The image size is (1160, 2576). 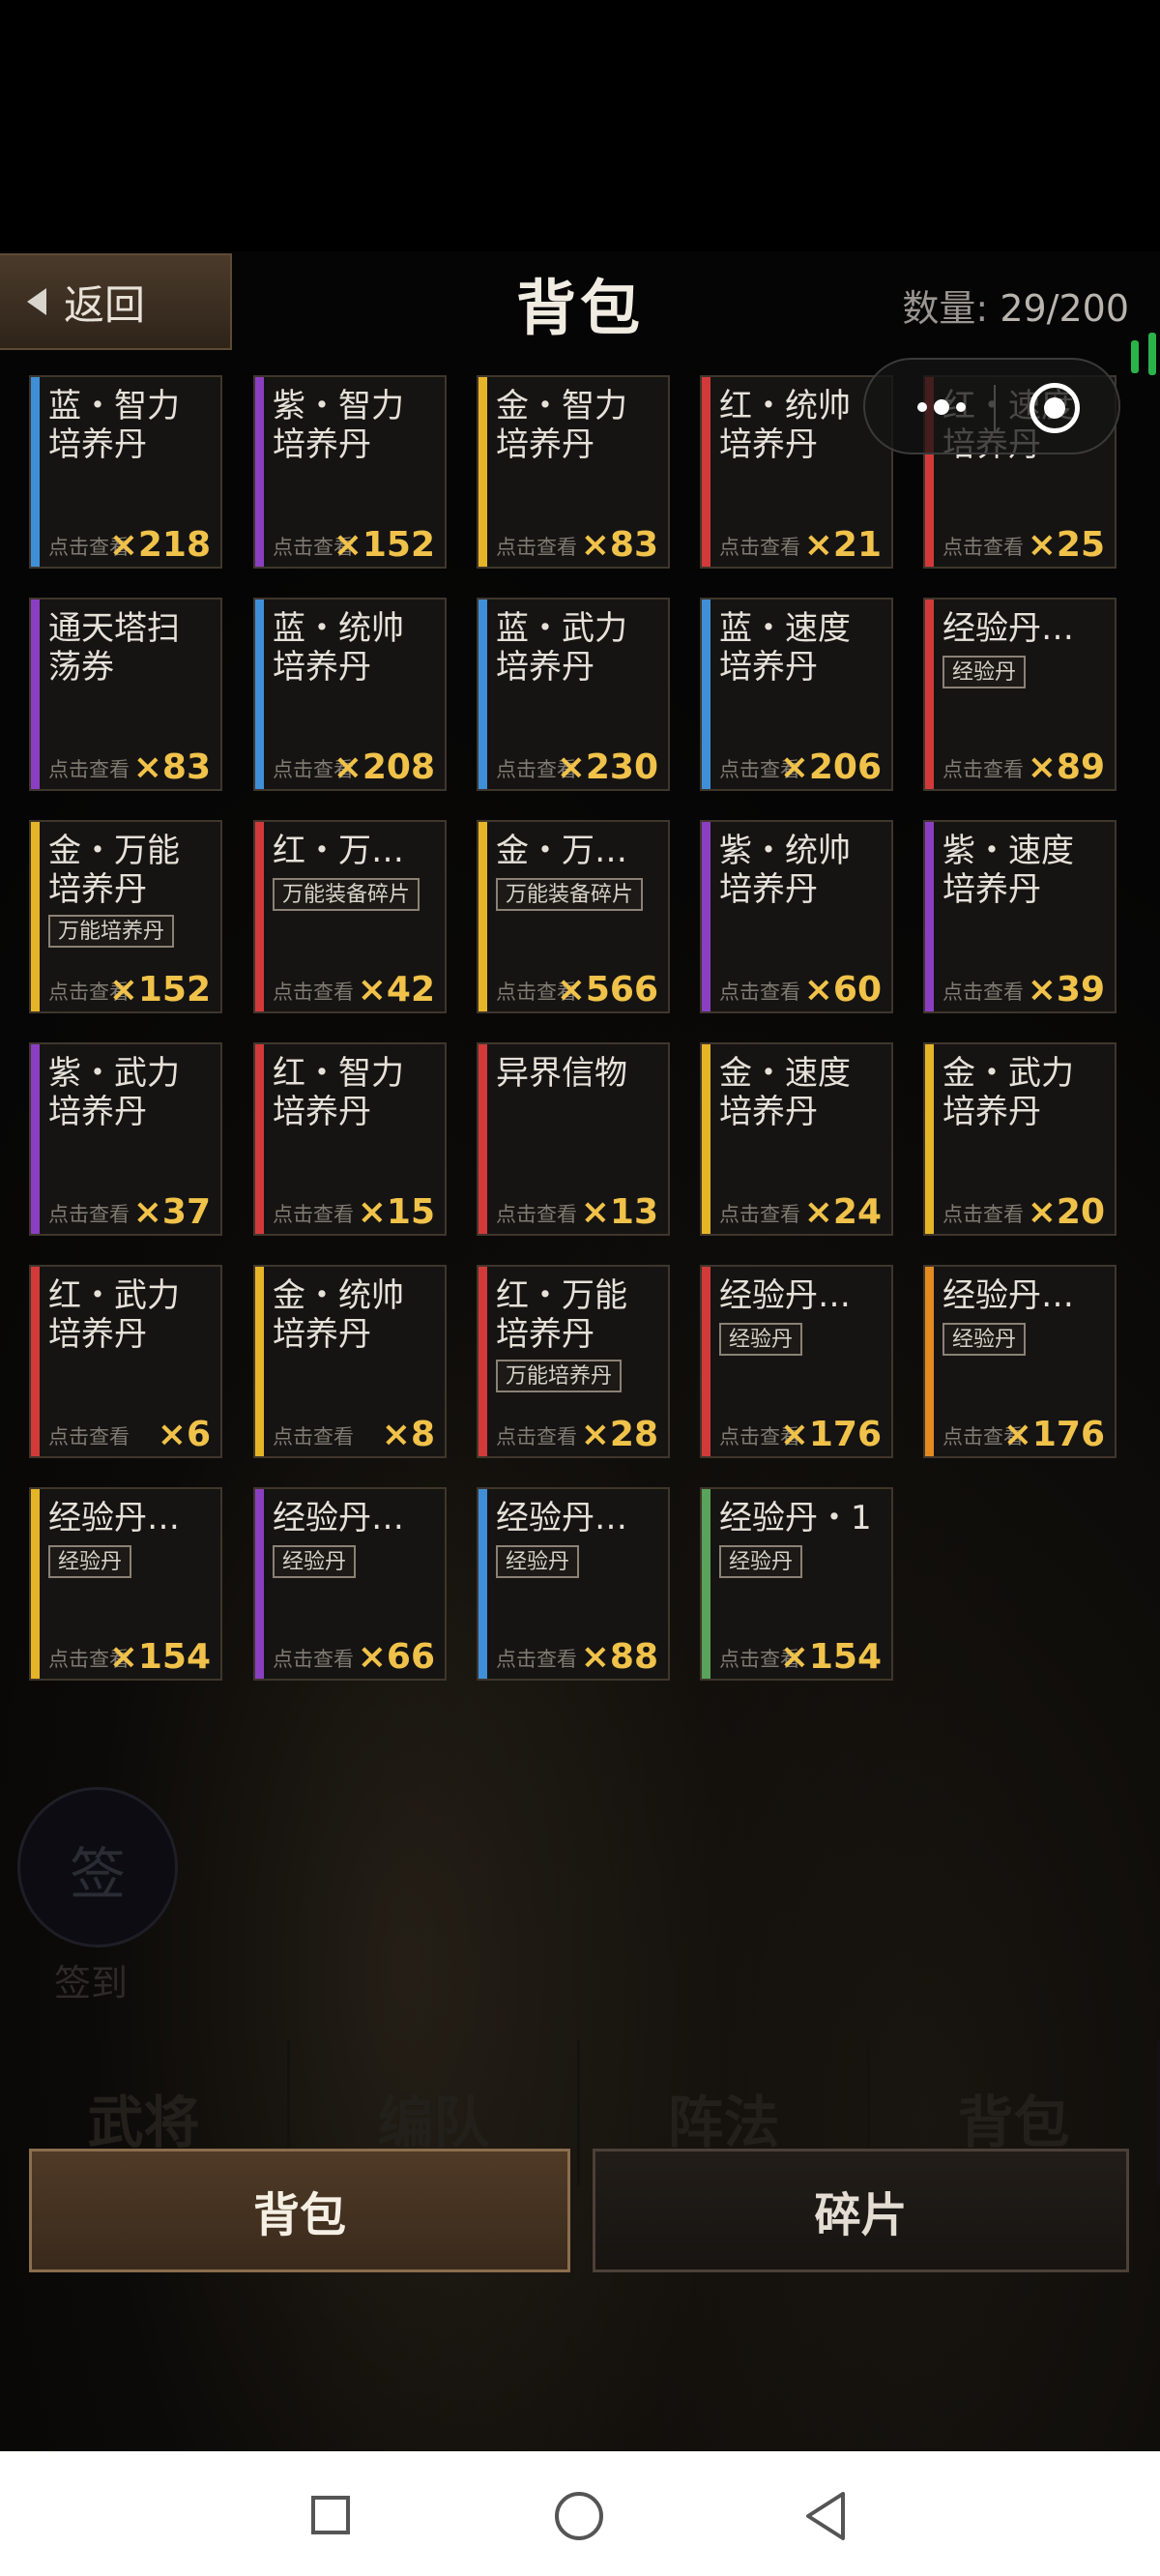 I want to click on item-quantity: ×39, so click(x=1066, y=990).